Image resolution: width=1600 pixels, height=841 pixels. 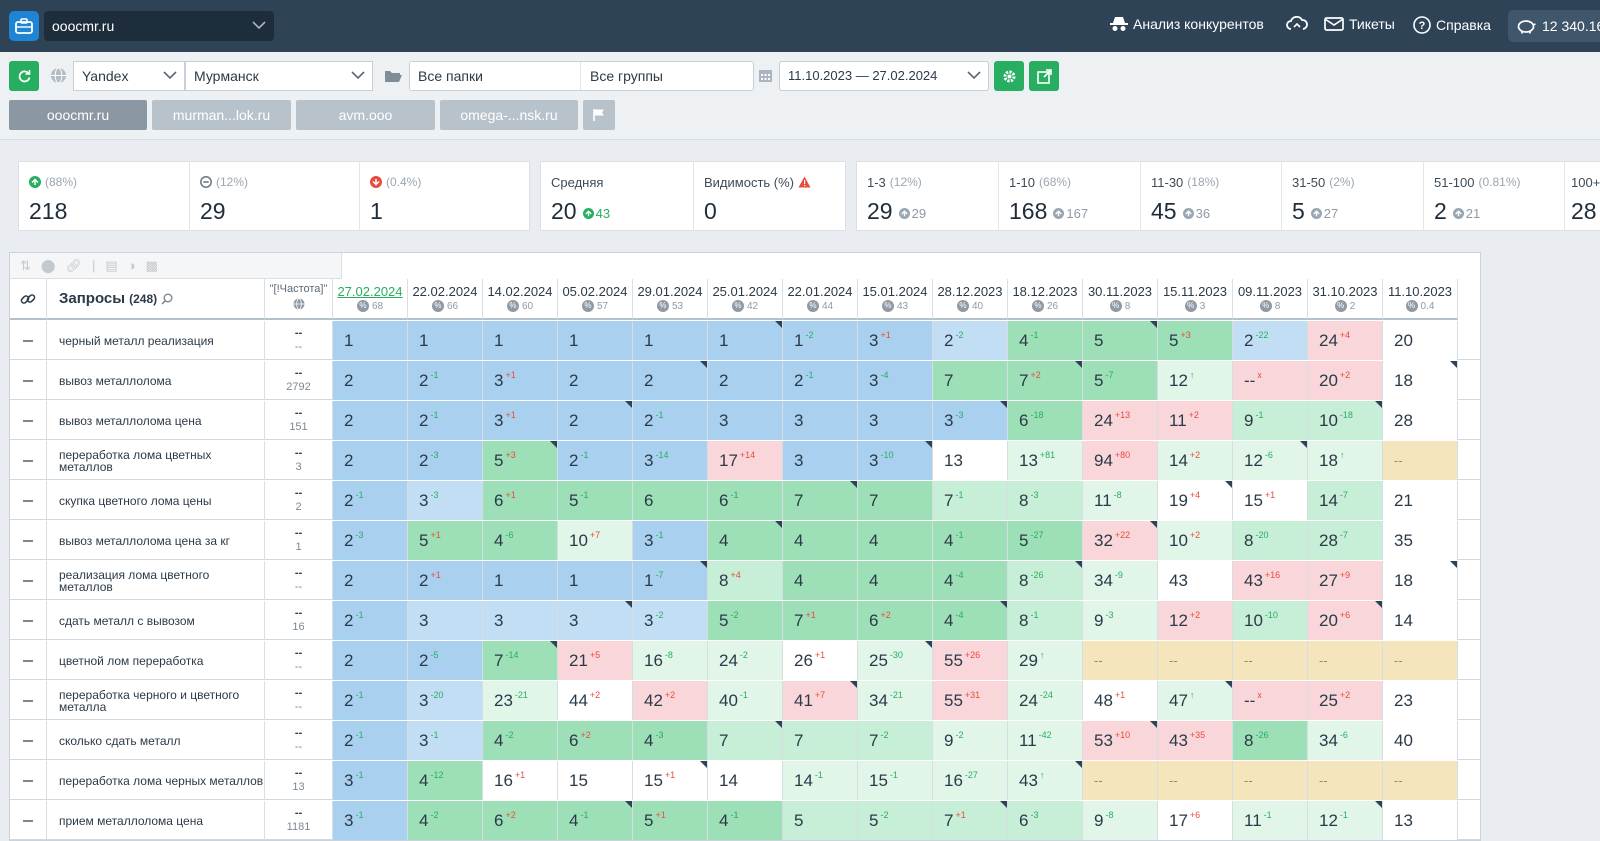 I want to click on position-cell: 28 -7, so click(x=1345, y=540).